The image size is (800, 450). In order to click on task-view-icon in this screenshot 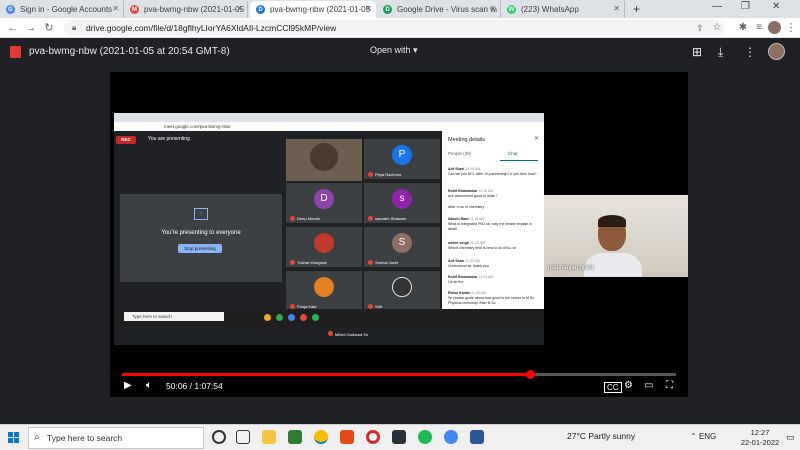, I will do `click(243, 437)`.